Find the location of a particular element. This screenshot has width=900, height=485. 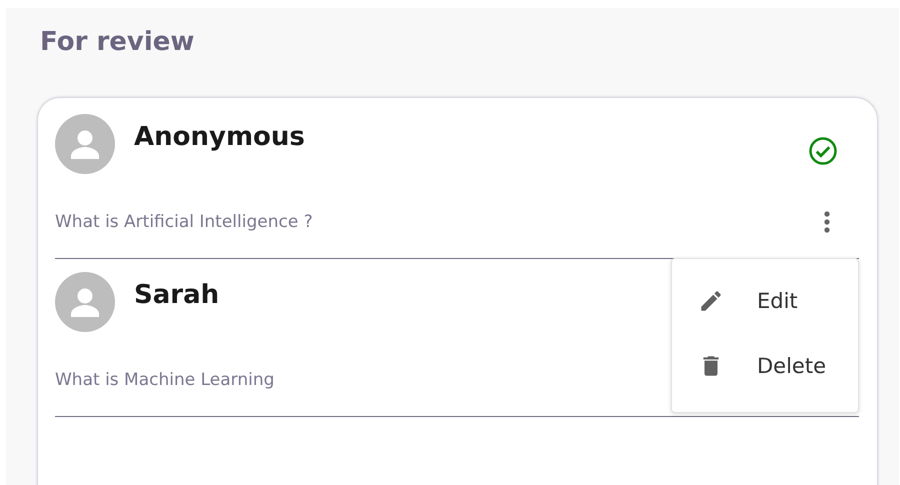

question-text: What is Artificial Intelligence ? is located at coordinates (184, 222).